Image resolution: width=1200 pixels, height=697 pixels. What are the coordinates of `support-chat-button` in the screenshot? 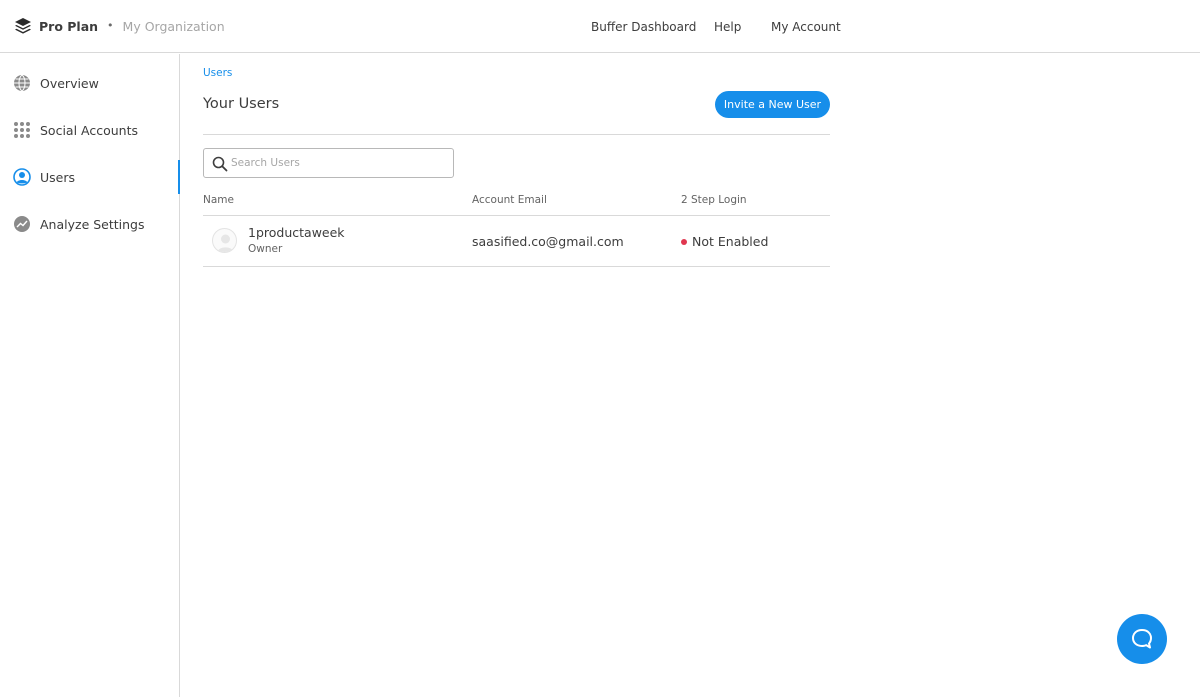 It's located at (1142, 639).